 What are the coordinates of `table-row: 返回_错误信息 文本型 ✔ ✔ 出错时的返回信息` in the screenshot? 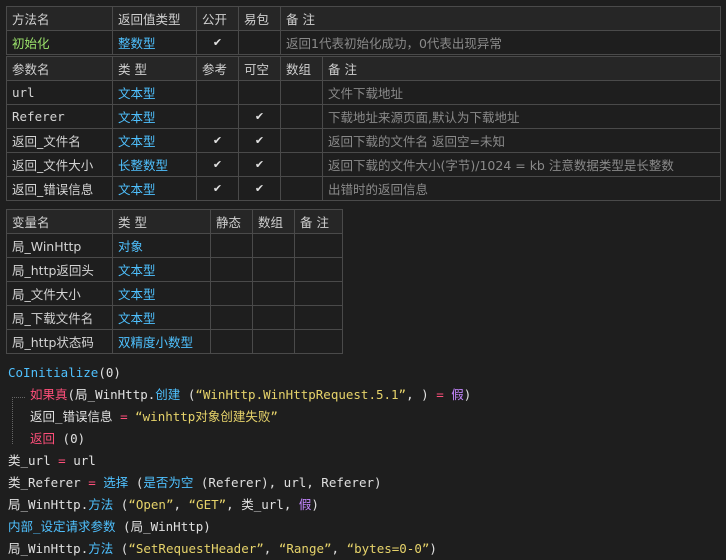 It's located at (363, 188).